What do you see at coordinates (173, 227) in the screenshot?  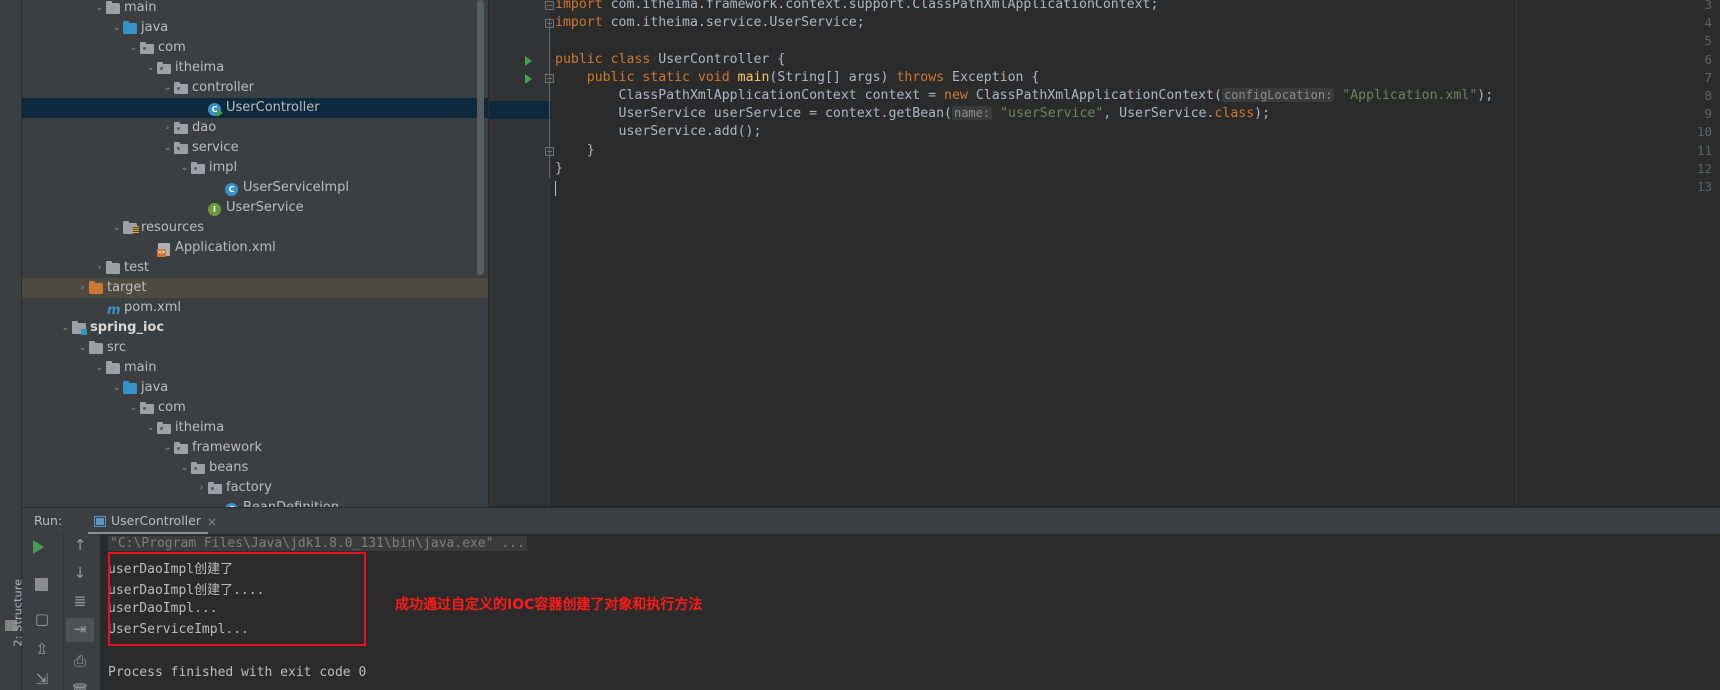 I see `tree-item-label: resources` at bounding box center [173, 227].